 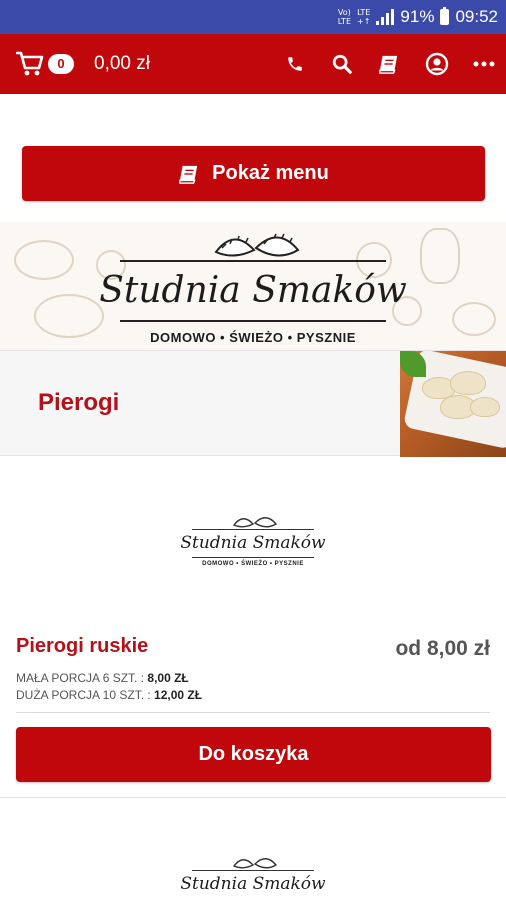 What do you see at coordinates (344, 17) in the screenshot?
I see `volte-indicator: Vo) LTE` at bounding box center [344, 17].